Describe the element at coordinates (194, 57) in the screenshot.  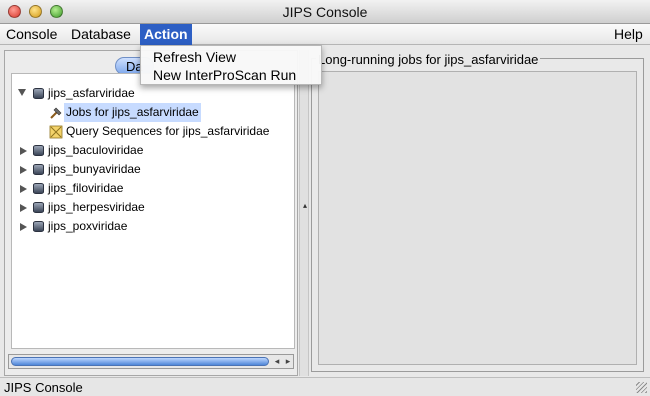
I see `menu-item-refresh-view: Refresh View` at that location.